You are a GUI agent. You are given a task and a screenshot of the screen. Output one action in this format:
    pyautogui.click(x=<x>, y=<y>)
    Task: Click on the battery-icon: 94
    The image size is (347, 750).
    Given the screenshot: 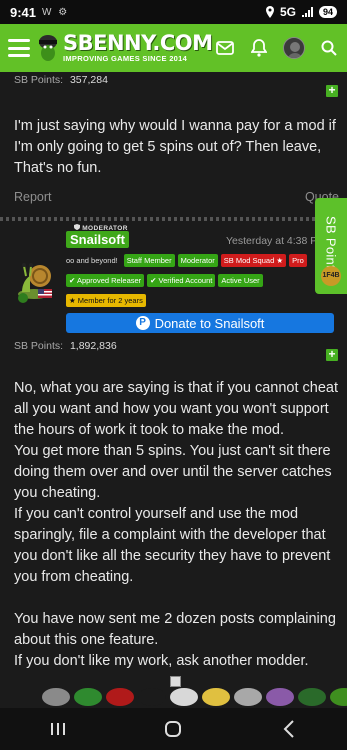 What is the action you would take?
    pyautogui.click(x=327, y=12)
    